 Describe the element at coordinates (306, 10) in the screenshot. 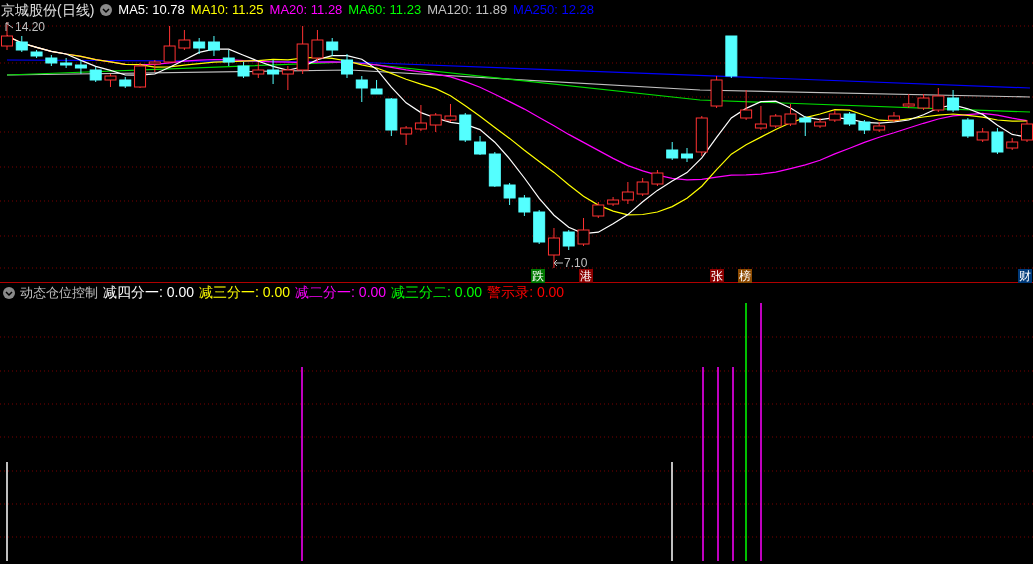

I see `ma-value: MA20: 11.28` at that location.